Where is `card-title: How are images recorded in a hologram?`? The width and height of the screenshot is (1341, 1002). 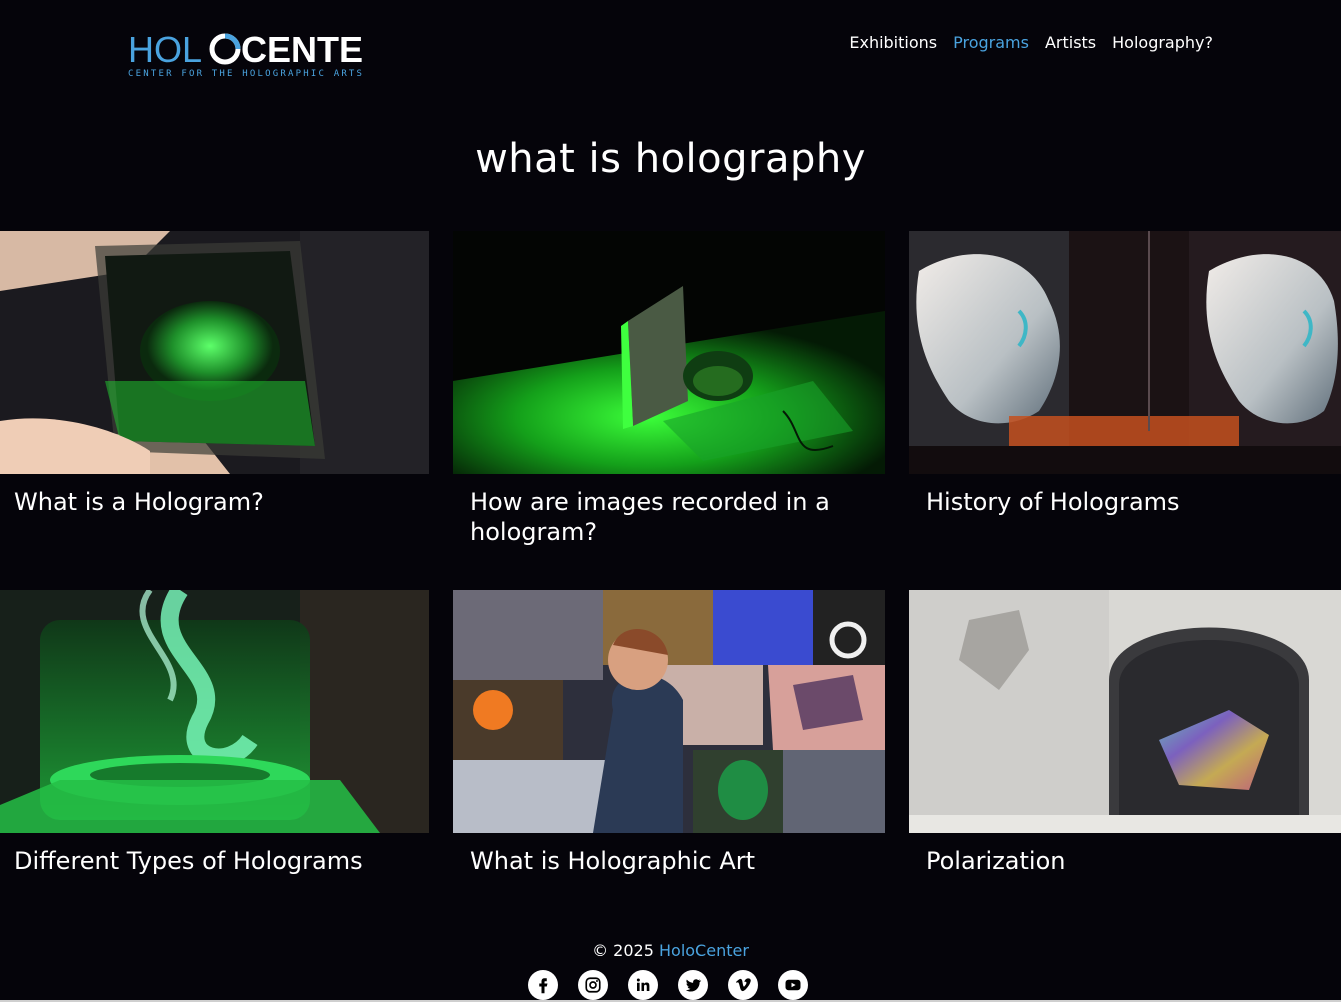
card-title: How are images recorded in a hologram? is located at coordinates (670, 517).